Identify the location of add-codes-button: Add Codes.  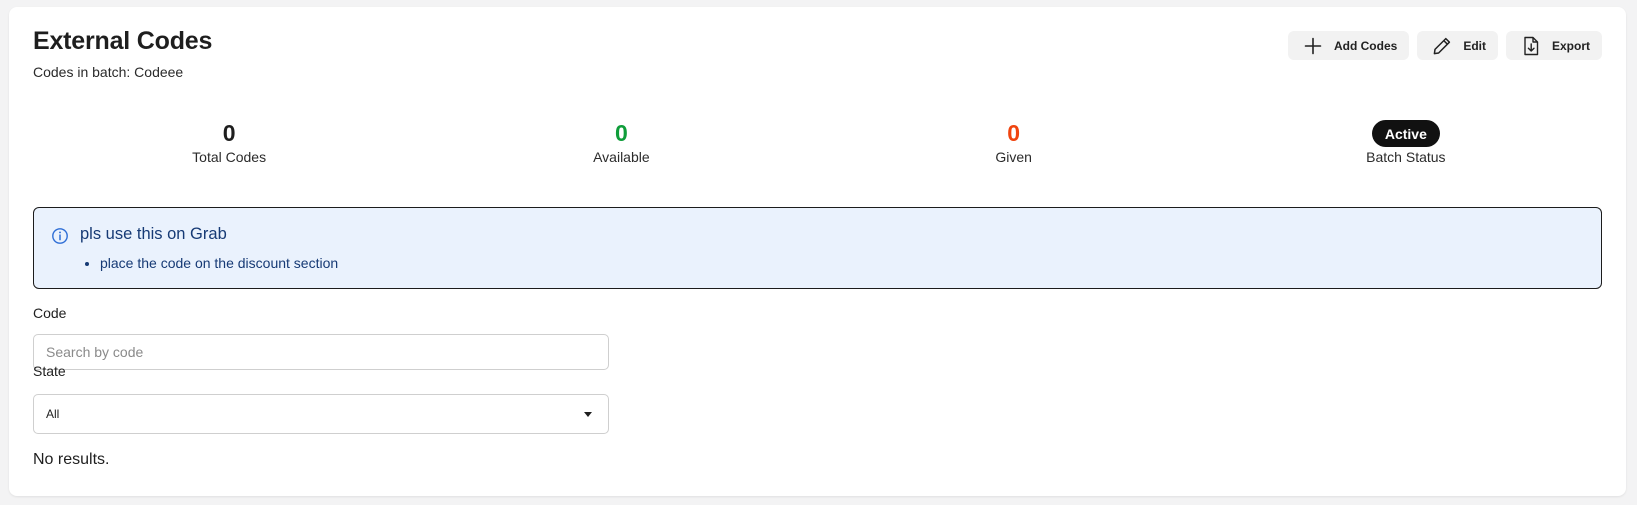
(1348, 45).